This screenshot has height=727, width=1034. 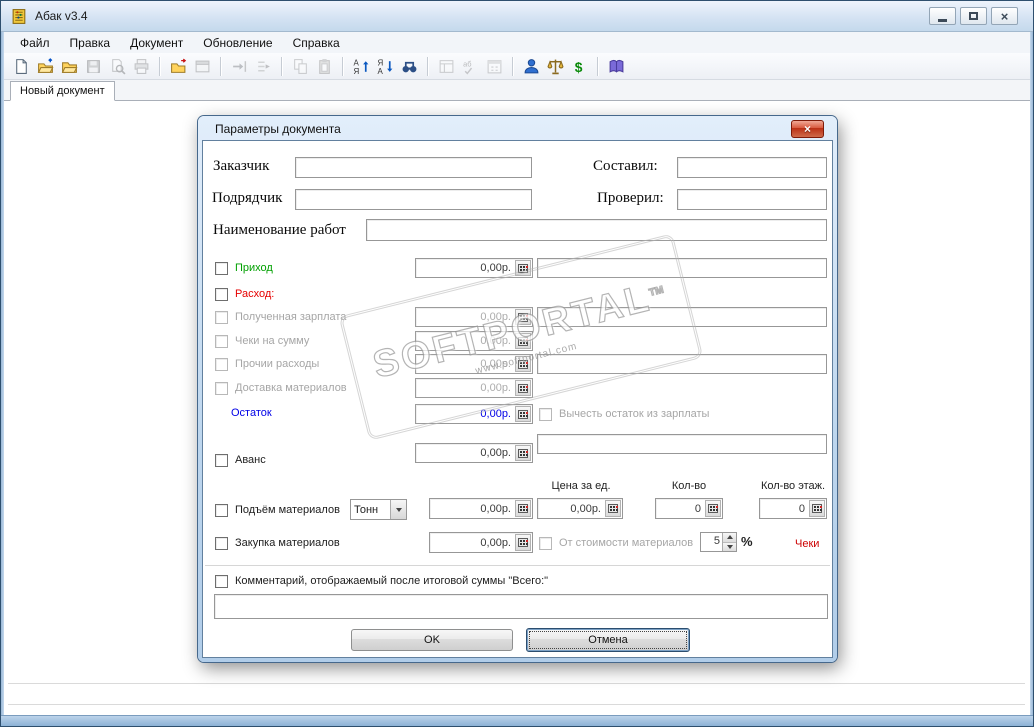 I want to click on lifting-amount-field: 0,00р., so click(x=481, y=508).